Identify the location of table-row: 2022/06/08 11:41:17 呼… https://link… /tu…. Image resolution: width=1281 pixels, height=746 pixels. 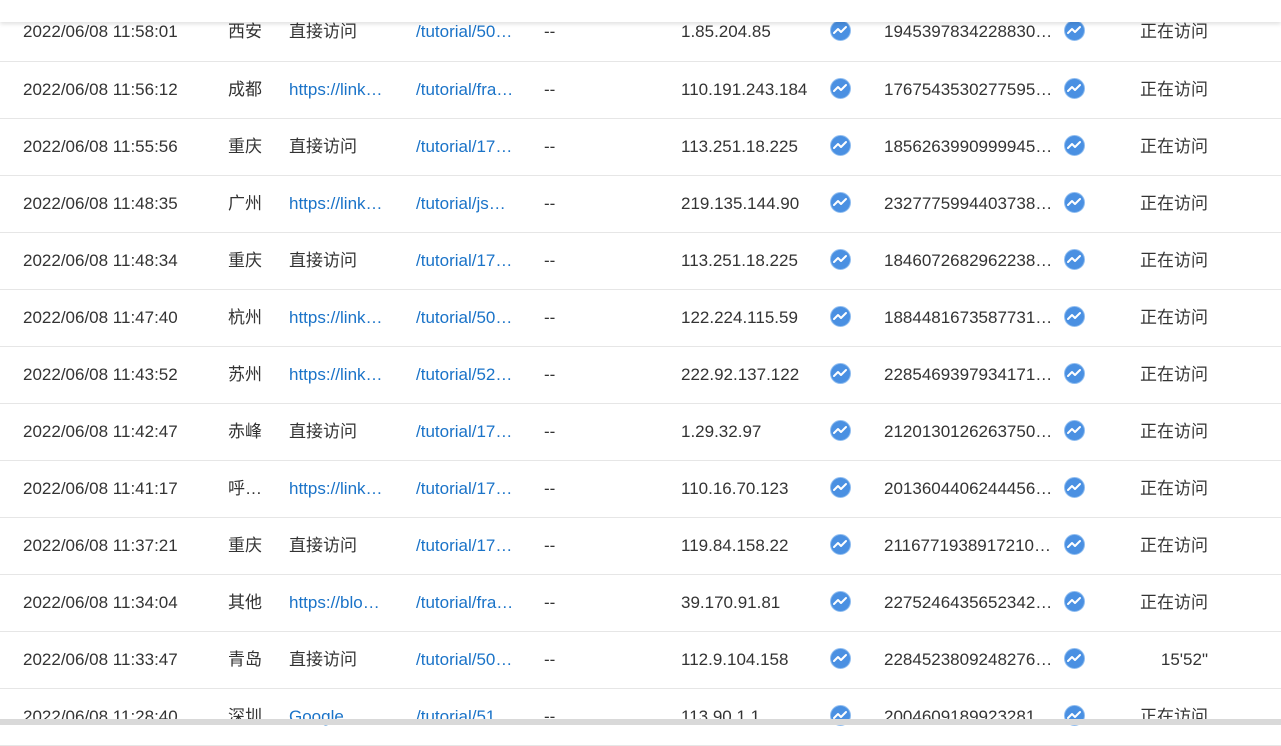
(640, 489).